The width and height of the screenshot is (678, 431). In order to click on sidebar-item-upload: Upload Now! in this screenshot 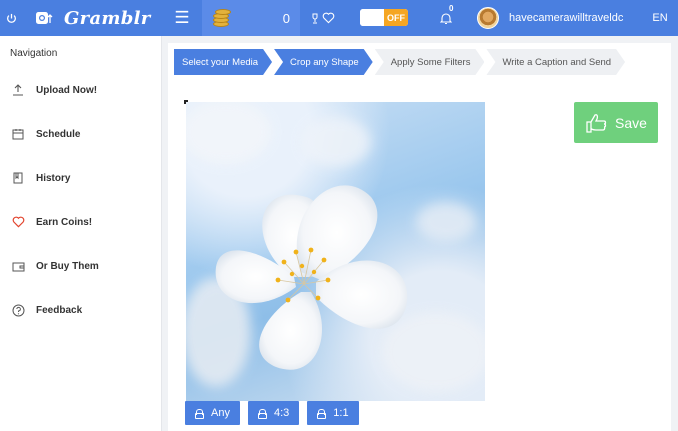, I will do `click(81, 90)`.